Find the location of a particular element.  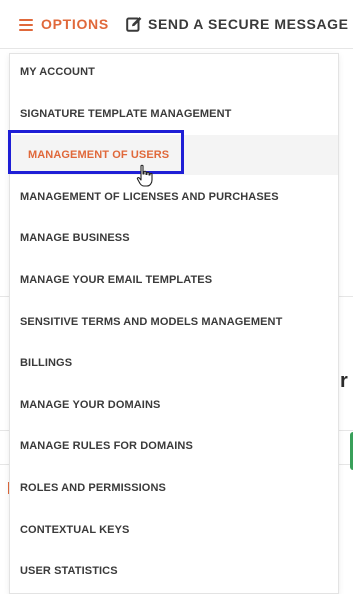

menu-item-label: USER STATISTICS is located at coordinates (69, 571).